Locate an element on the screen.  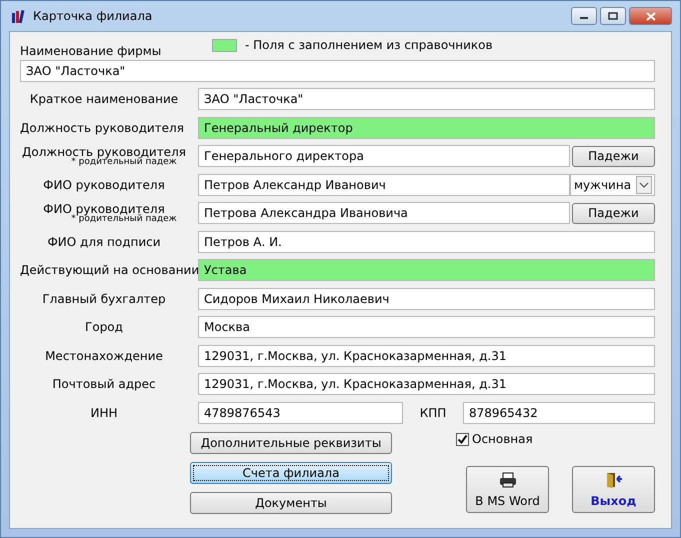
word-button: В MS Word is located at coordinates (507, 489).